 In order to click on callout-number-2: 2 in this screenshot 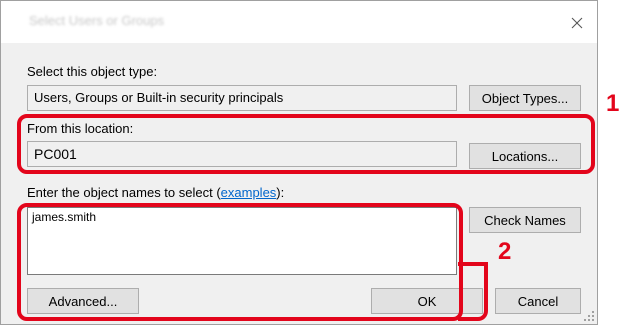, I will do `click(505, 251)`.